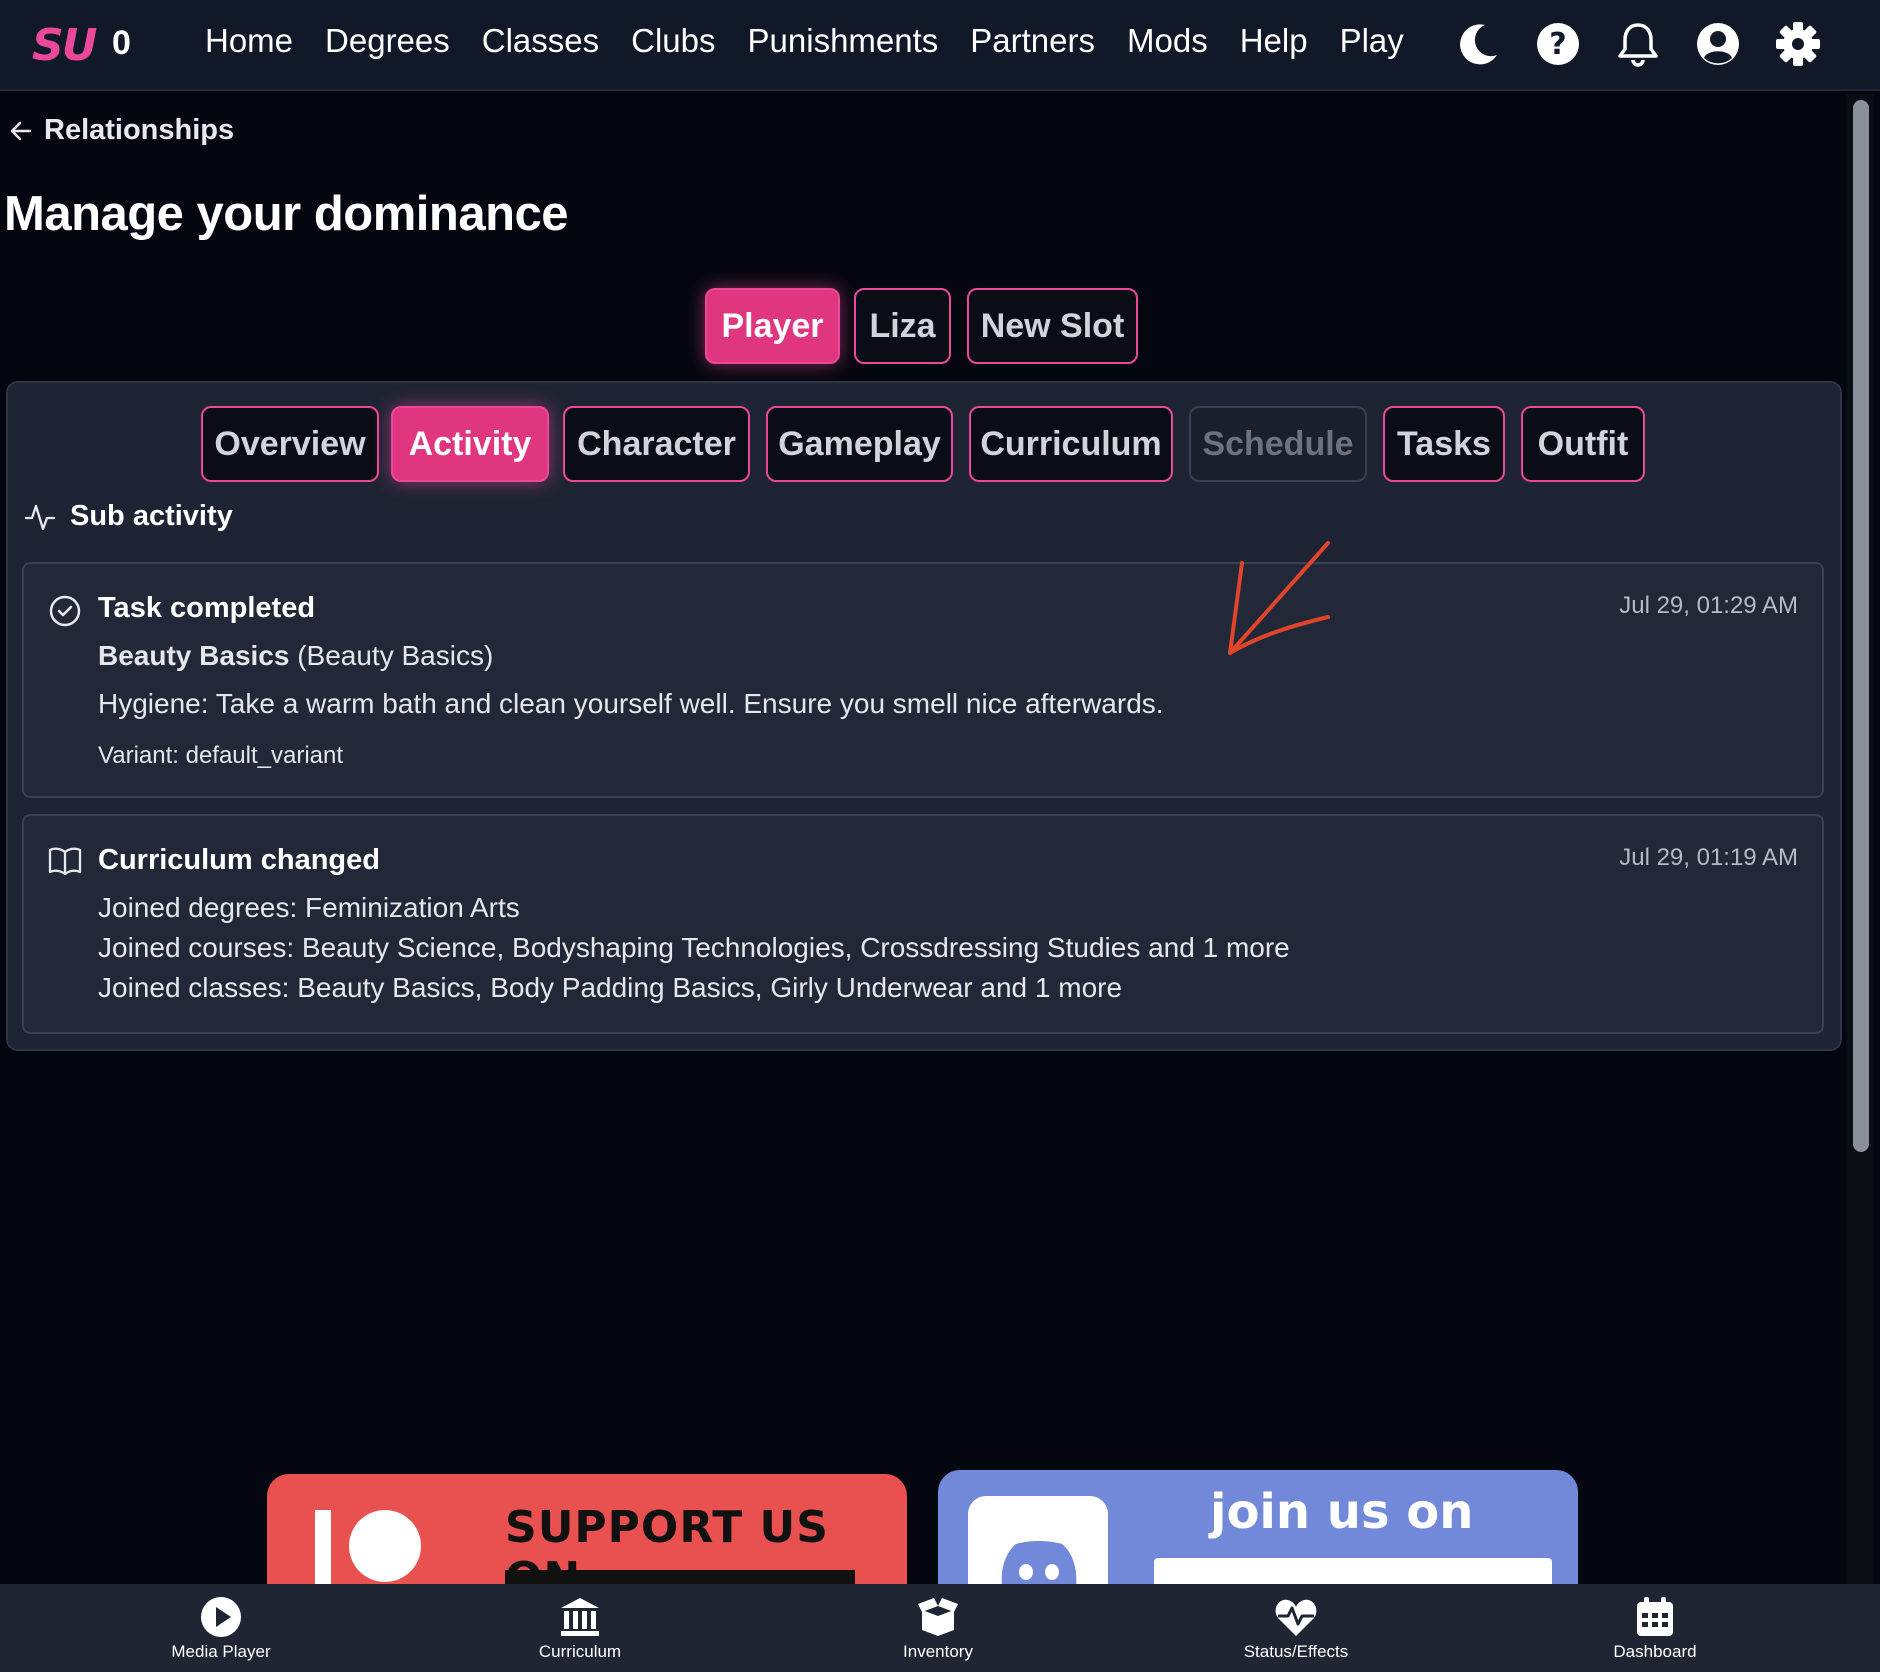 The width and height of the screenshot is (1880, 1672). I want to click on site-logo: SU, so click(64, 45).